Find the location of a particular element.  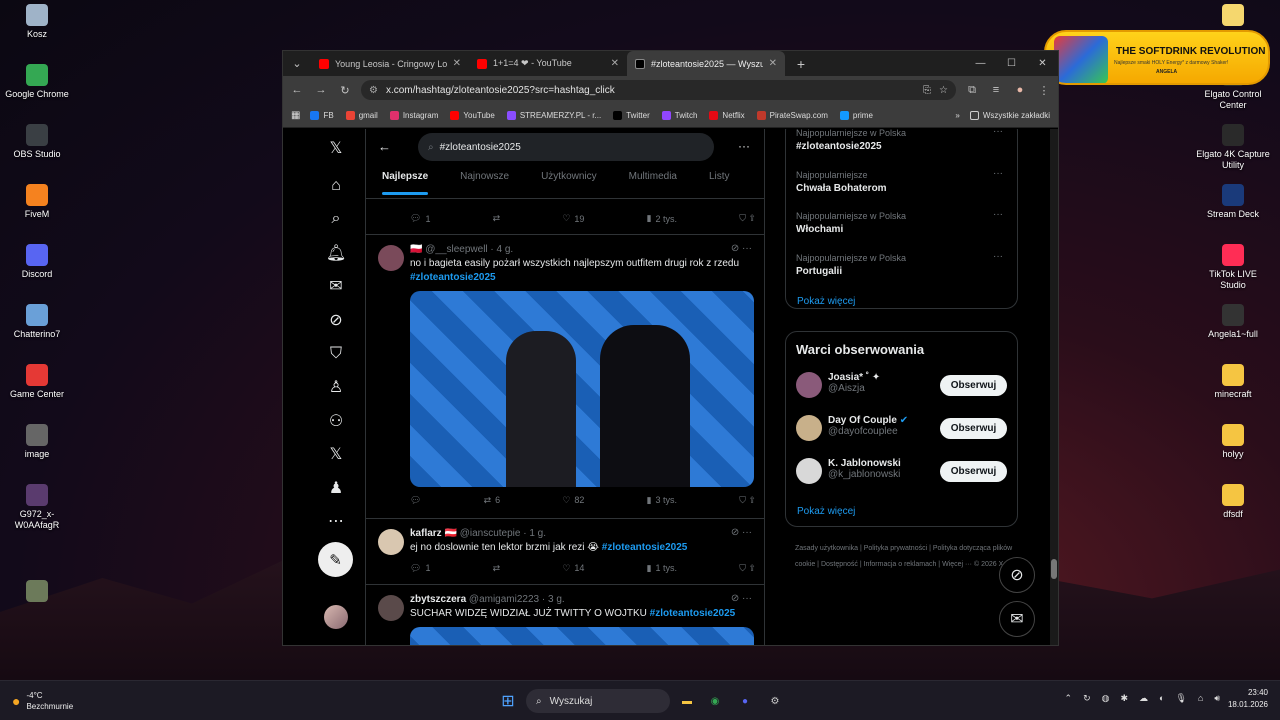

install-app-icon: ⎘ is located at coordinates (927, 90).